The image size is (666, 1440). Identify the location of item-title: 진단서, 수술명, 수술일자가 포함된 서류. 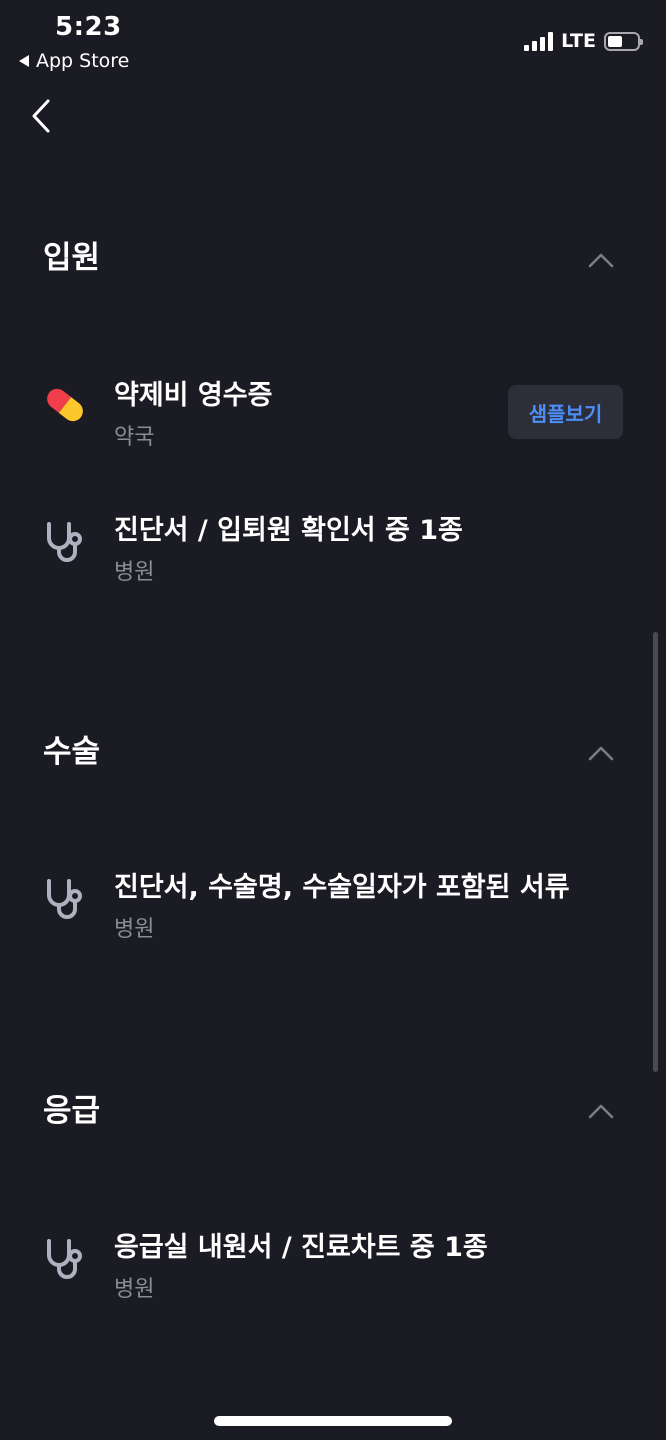
(342, 887).